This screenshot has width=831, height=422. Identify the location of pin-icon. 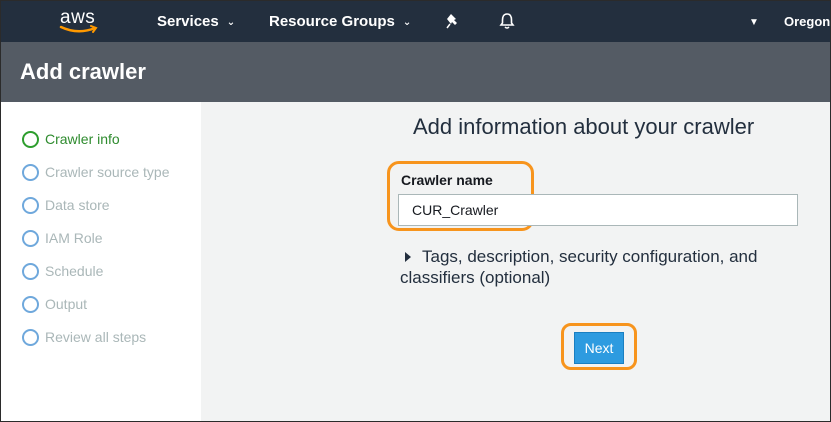
(453, 23).